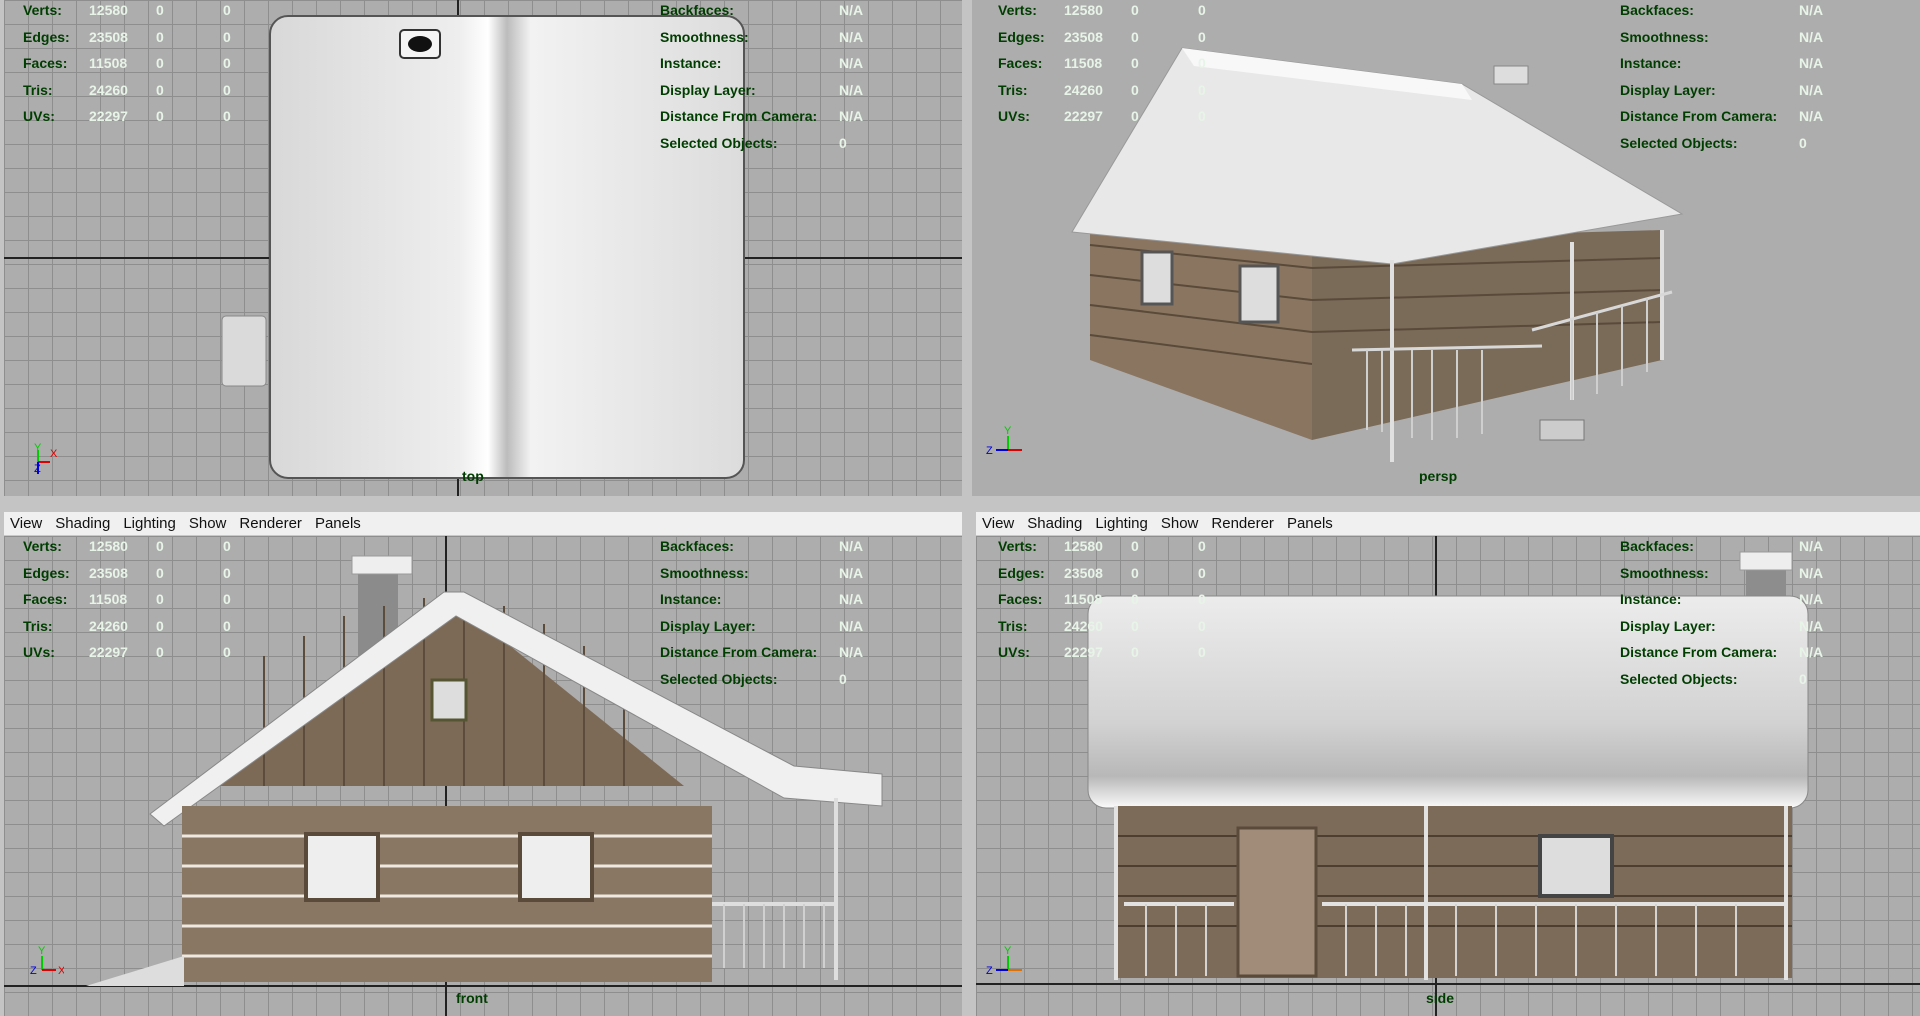  Describe the element at coordinates (739, 116) in the screenshot. I see `hud-label: Distance From Camera:` at that location.